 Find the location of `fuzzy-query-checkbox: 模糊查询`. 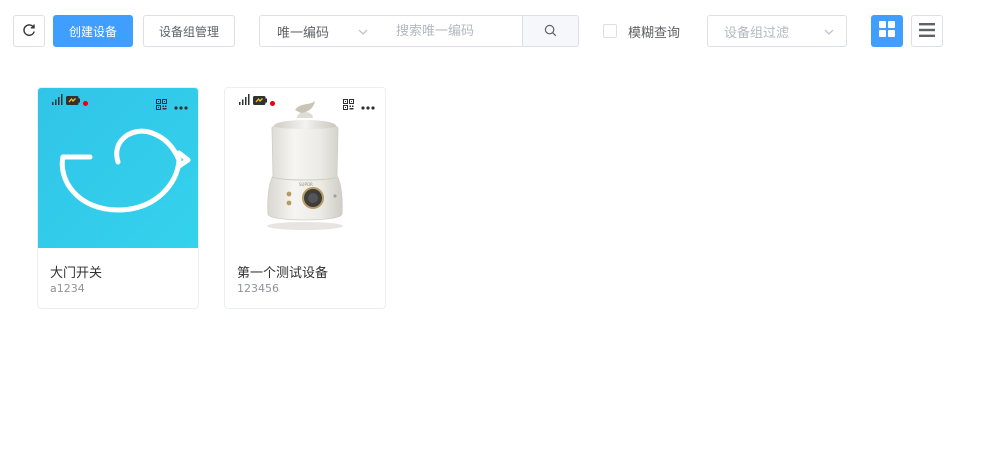

fuzzy-query-checkbox: 模糊查询 is located at coordinates (642, 32).